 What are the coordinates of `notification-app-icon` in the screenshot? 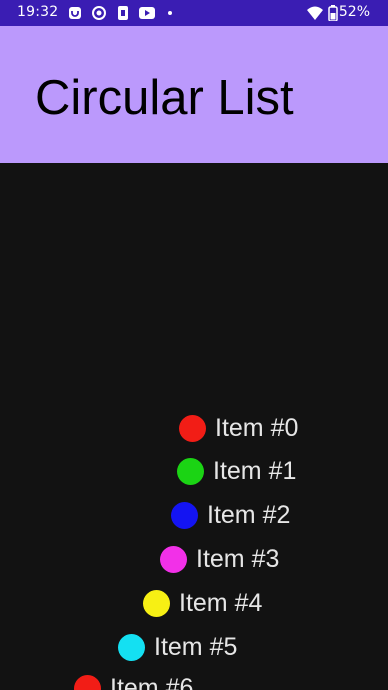 It's located at (75, 13).